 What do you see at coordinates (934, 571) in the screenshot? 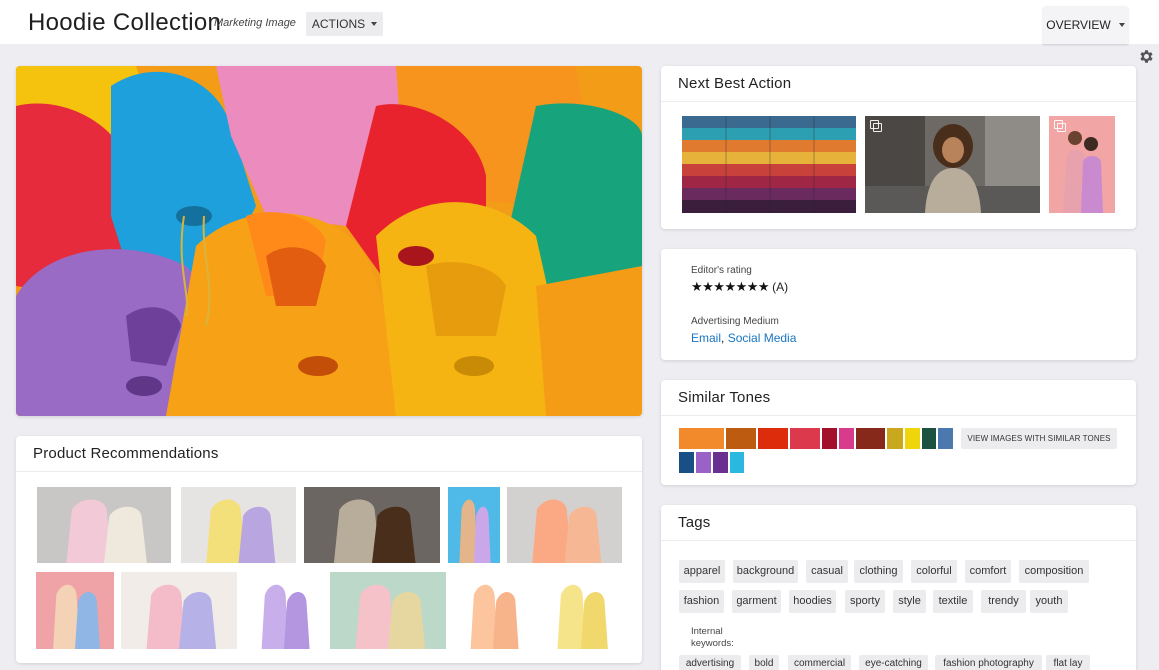
I see `tag-chip: colorful` at bounding box center [934, 571].